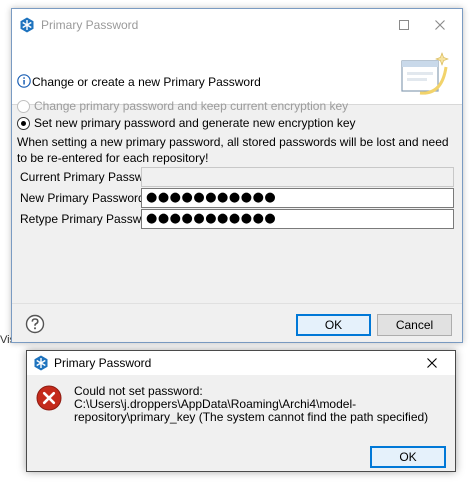 This screenshot has height=491, width=474. What do you see at coordinates (404, 25) in the screenshot?
I see `maximize-icon` at bounding box center [404, 25].